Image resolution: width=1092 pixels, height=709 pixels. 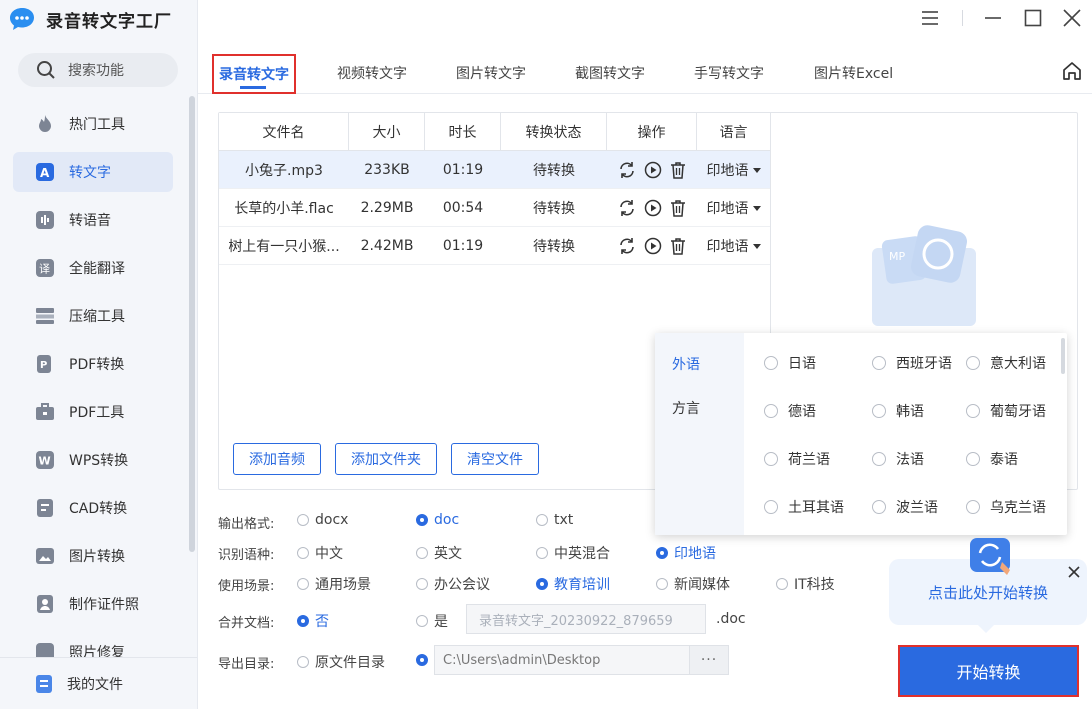 I want to click on close-button, so click(x=1072, y=18).